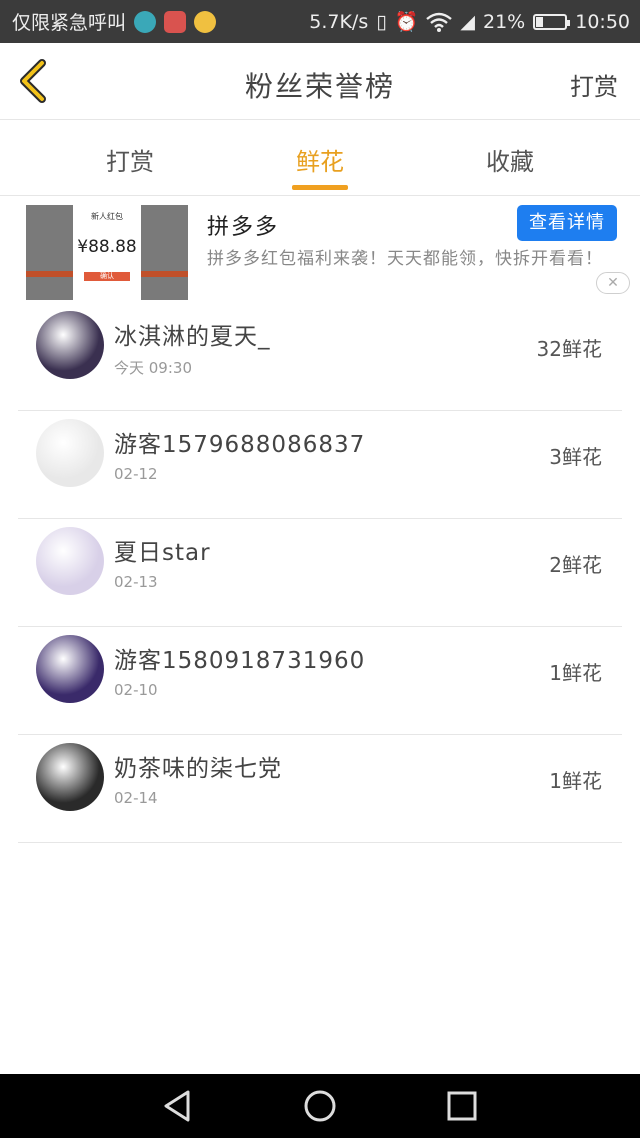 The width and height of the screenshot is (640, 1138). Describe the element at coordinates (136, 798) in the screenshot. I see `gift-date: 02-14` at that location.